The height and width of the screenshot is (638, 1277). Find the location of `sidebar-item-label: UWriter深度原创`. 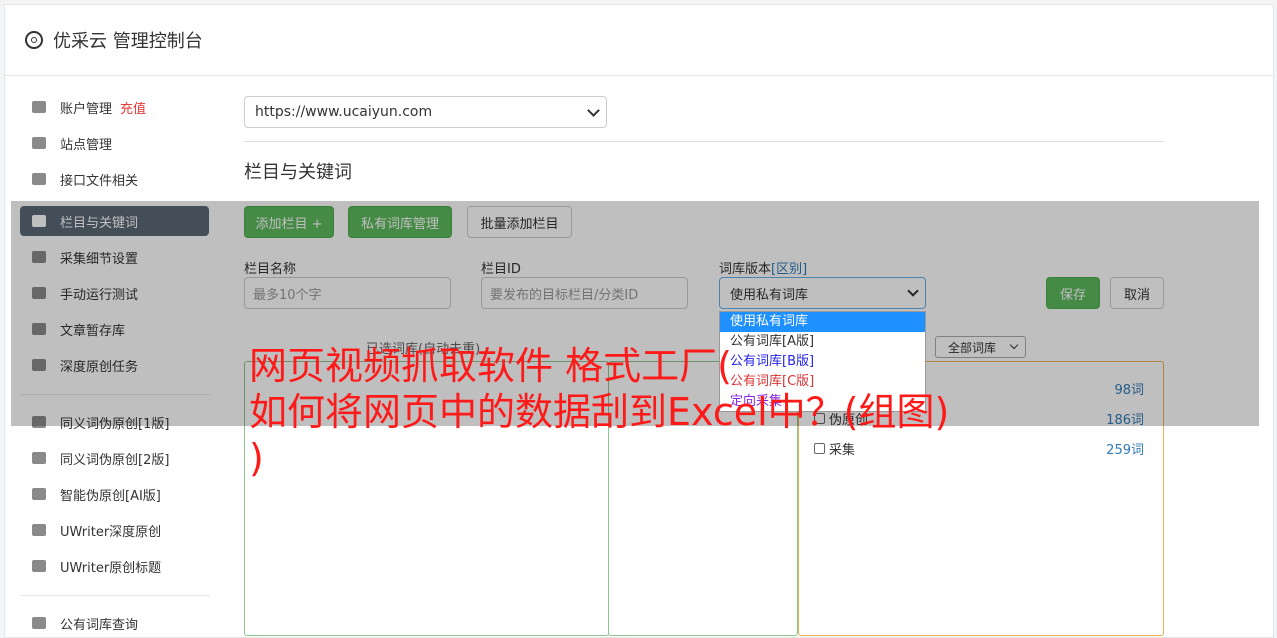

sidebar-item-label: UWriter深度原创 is located at coordinates (111, 532).